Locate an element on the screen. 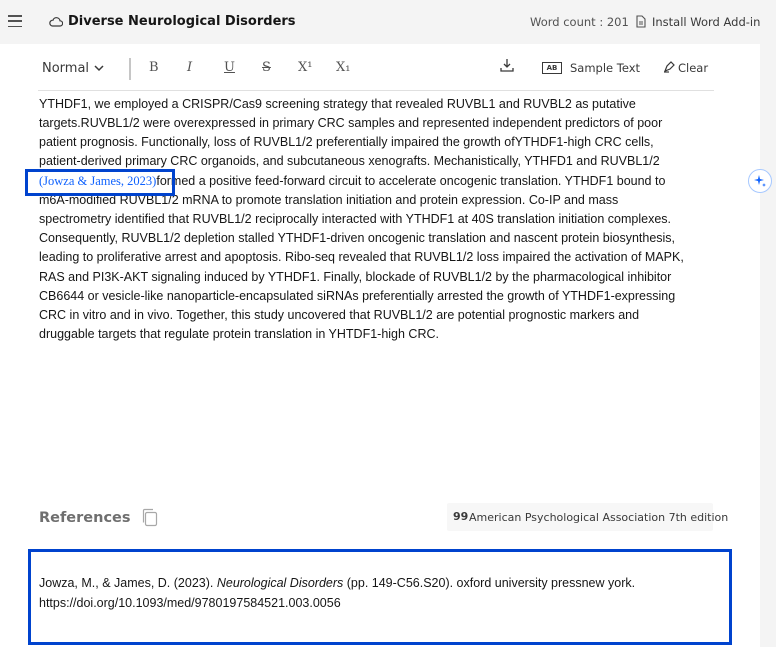  chevron-down-icon is located at coordinates (99, 68).